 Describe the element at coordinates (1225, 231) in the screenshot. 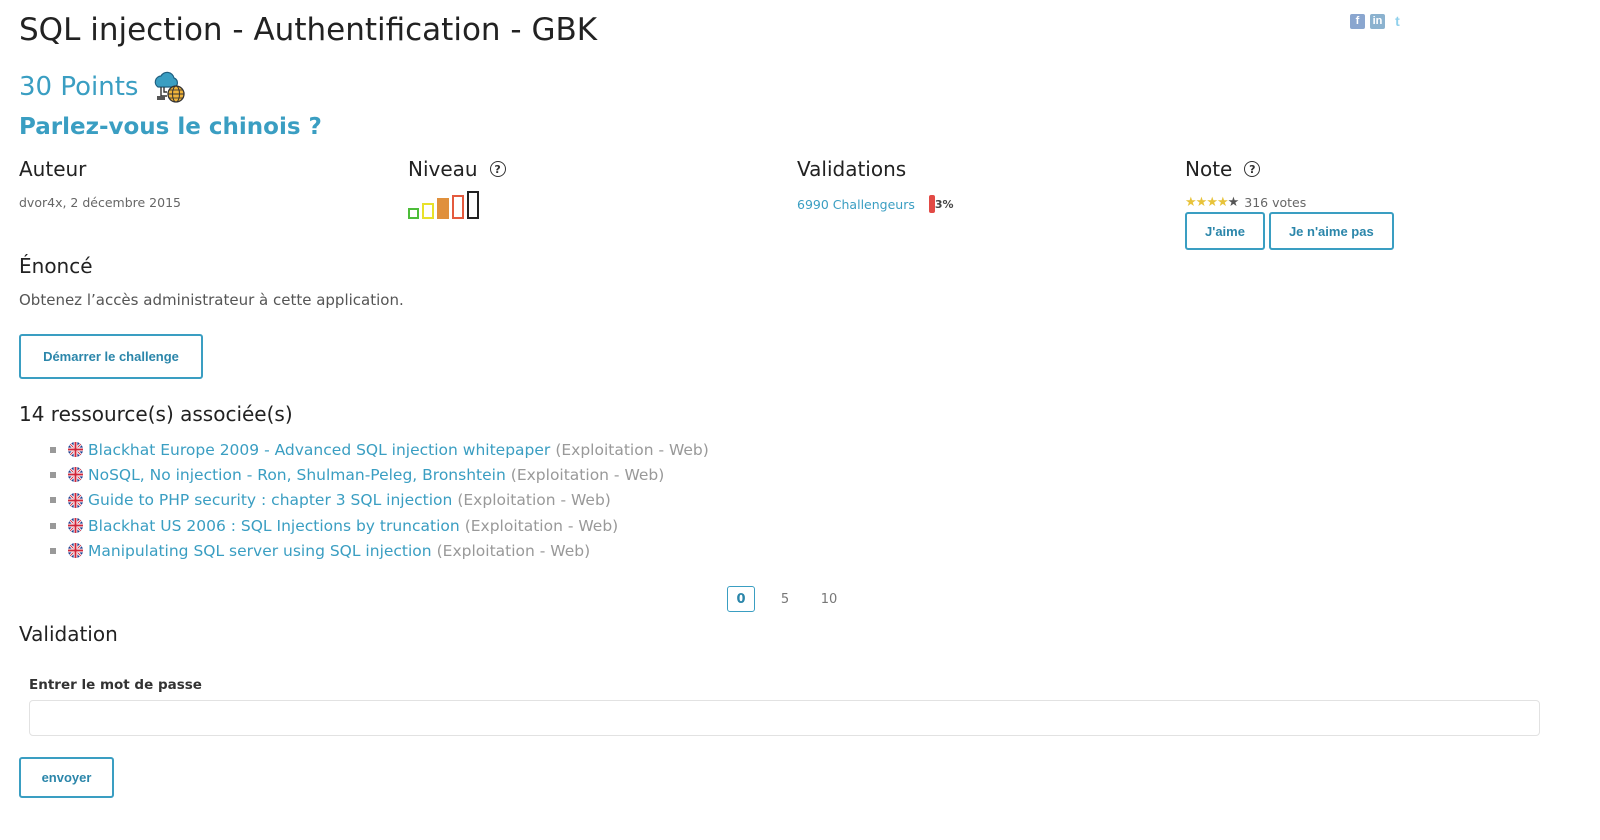

I see `like-button: J'aime` at that location.